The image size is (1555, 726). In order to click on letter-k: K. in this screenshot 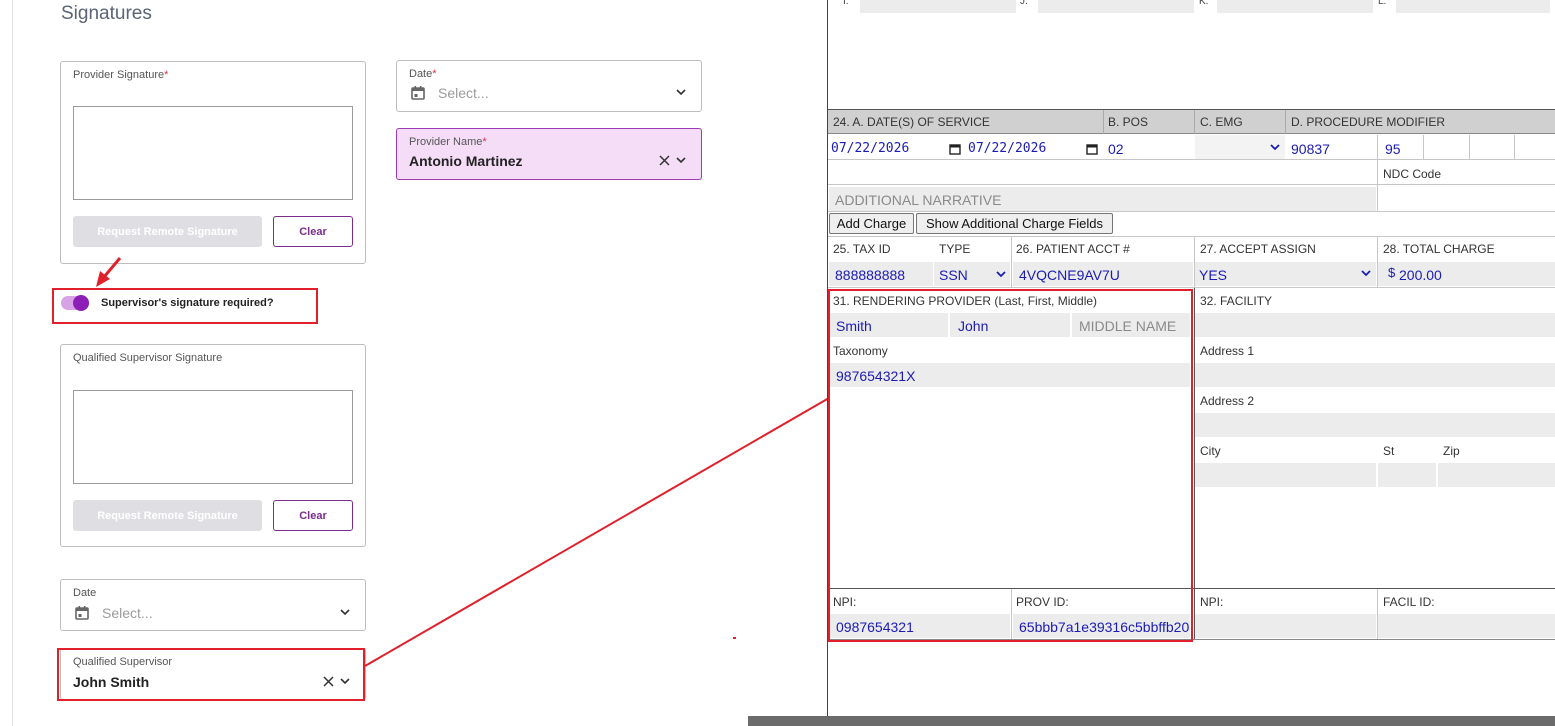, I will do `click(1204, 3)`.